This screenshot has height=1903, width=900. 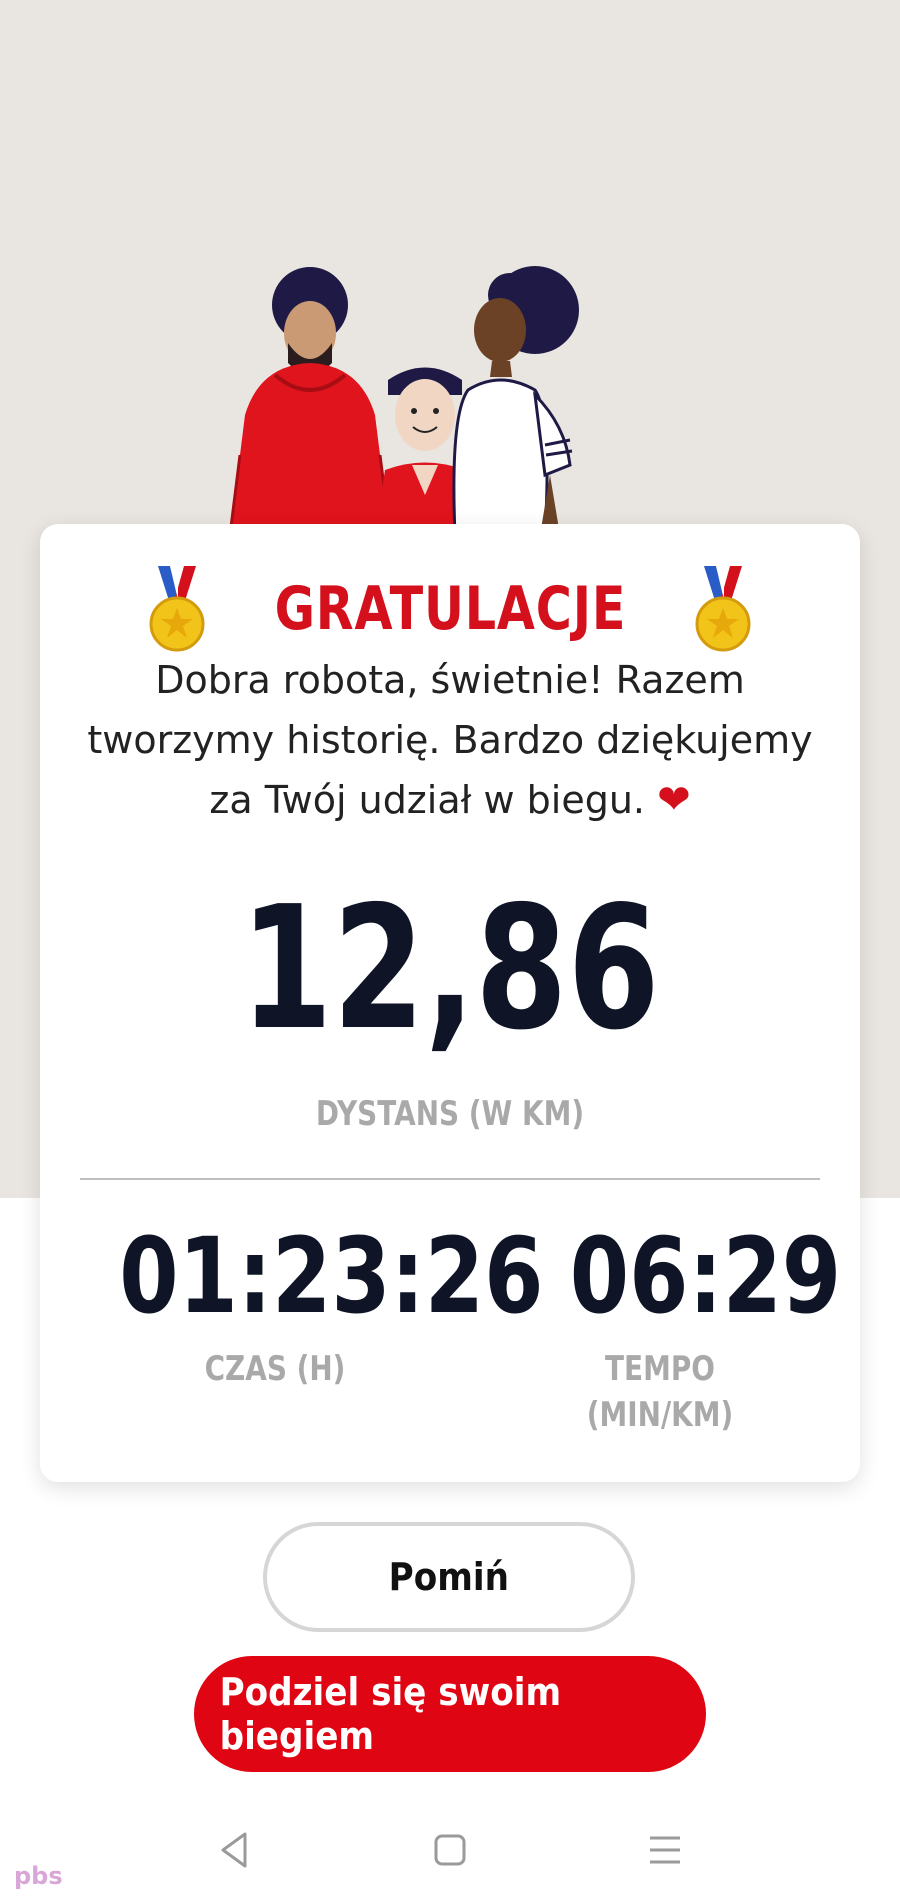 What do you see at coordinates (665, 1850) in the screenshot?
I see `menu-nav-icon` at bounding box center [665, 1850].